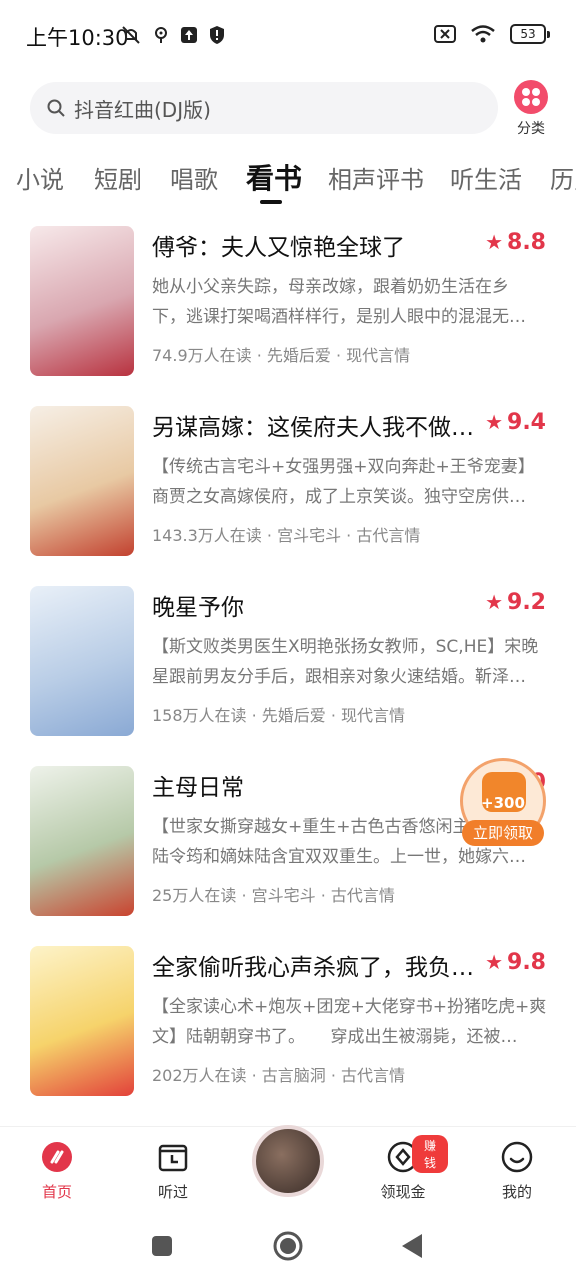  What do you see at coordinates (288, 1161) in the screenshot?
I see `now-playing-button` at bounding box center [288, 1161].